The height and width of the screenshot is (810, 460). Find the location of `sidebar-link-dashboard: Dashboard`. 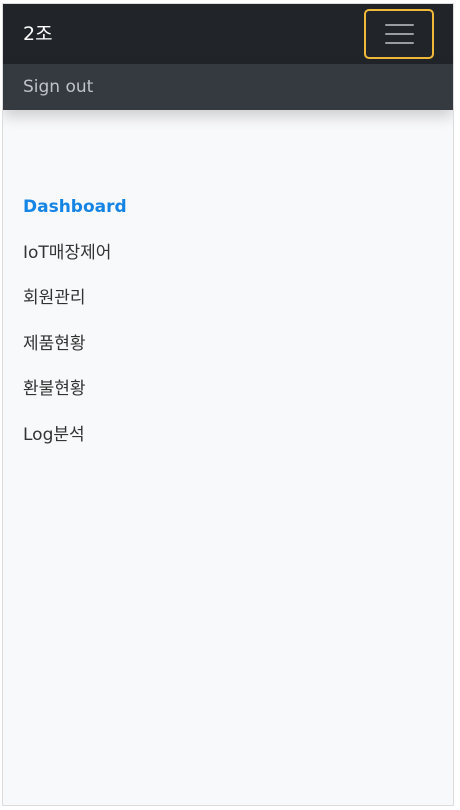

sidebar-link-dashboard: Dashboard is located at coordinates (228, 215).